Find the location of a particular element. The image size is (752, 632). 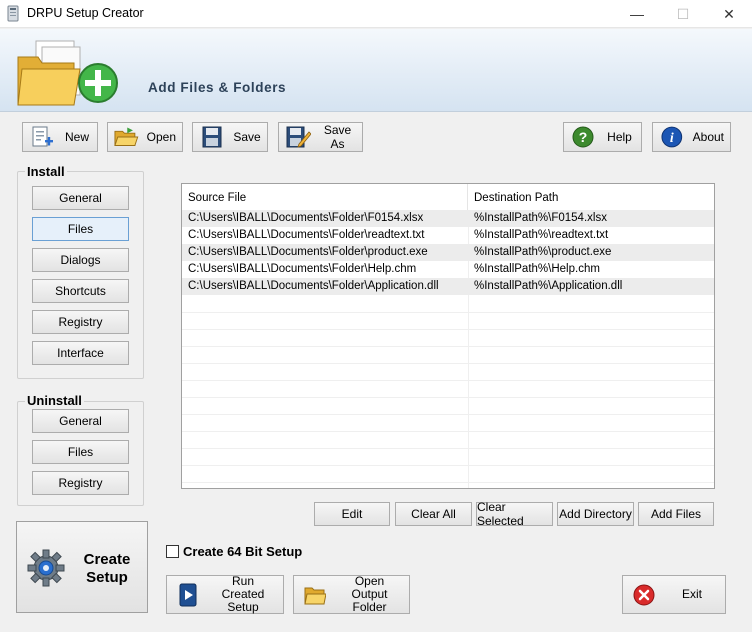

install-interface-button: Interface is located at coordinates (80, 353).